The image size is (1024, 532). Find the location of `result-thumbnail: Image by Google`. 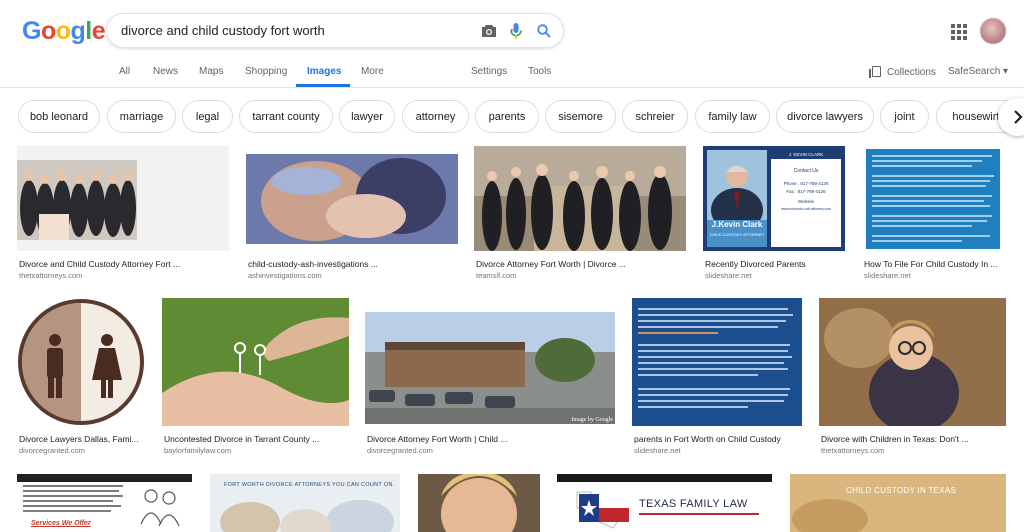

result-thumbnail: Image by Google is located at coordinates (490, 362).